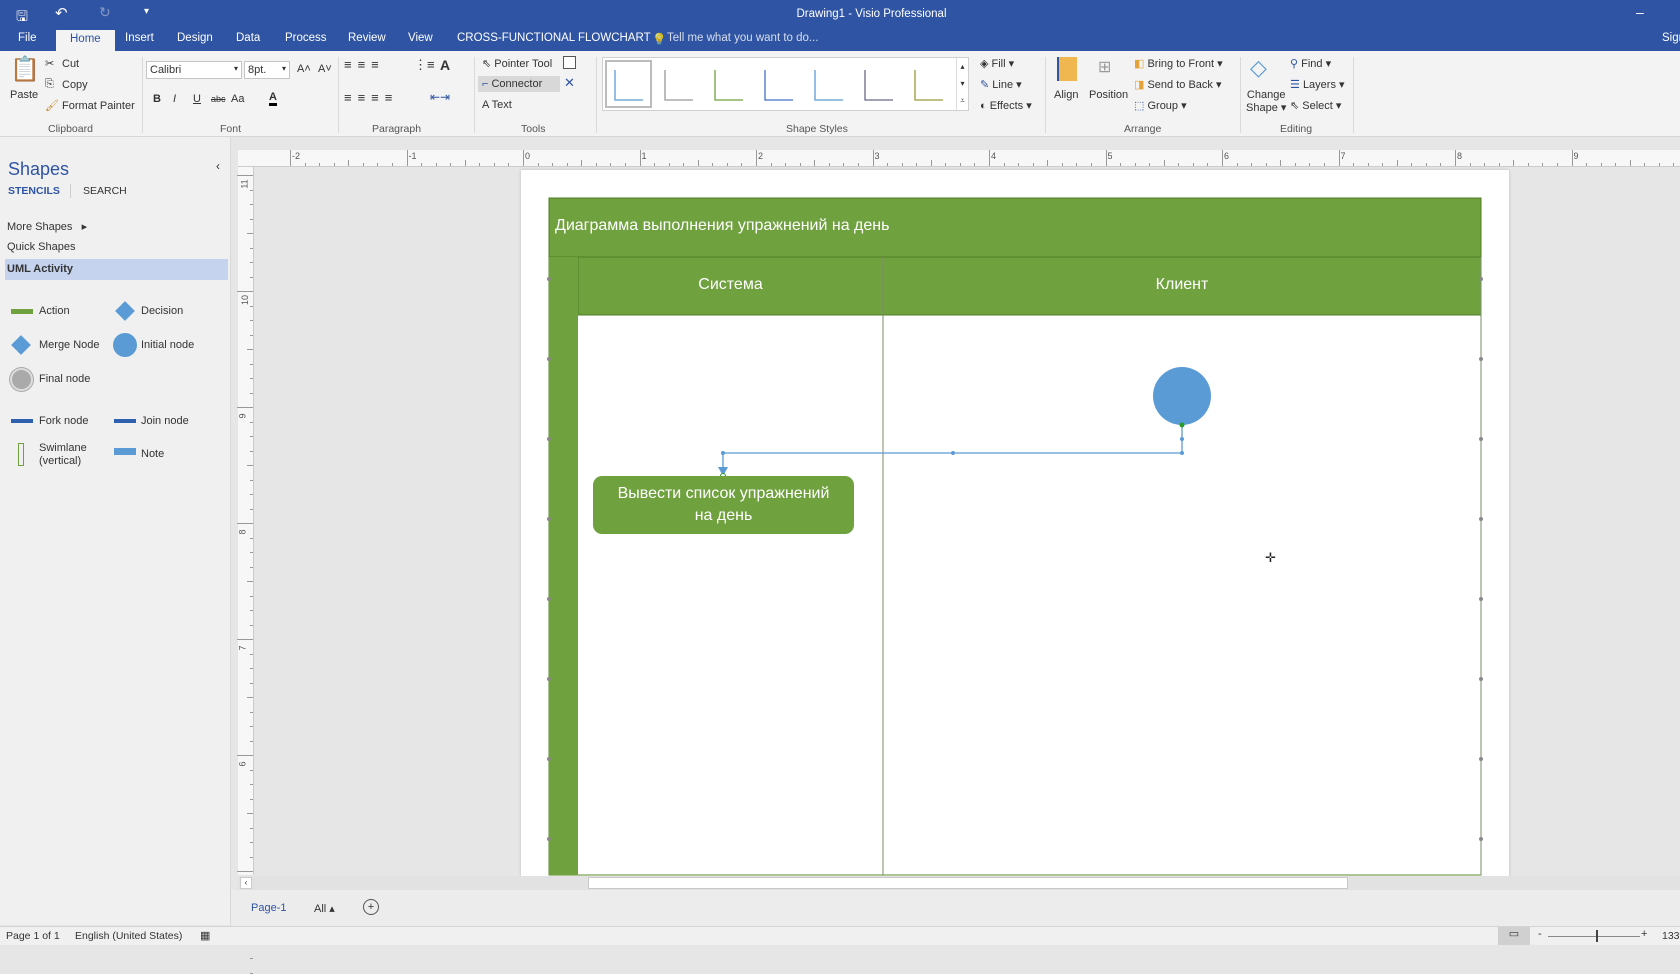 The height and width of the screenshot is (974, 1680). I want to click on language-status: English (United States), so click(128, 936).